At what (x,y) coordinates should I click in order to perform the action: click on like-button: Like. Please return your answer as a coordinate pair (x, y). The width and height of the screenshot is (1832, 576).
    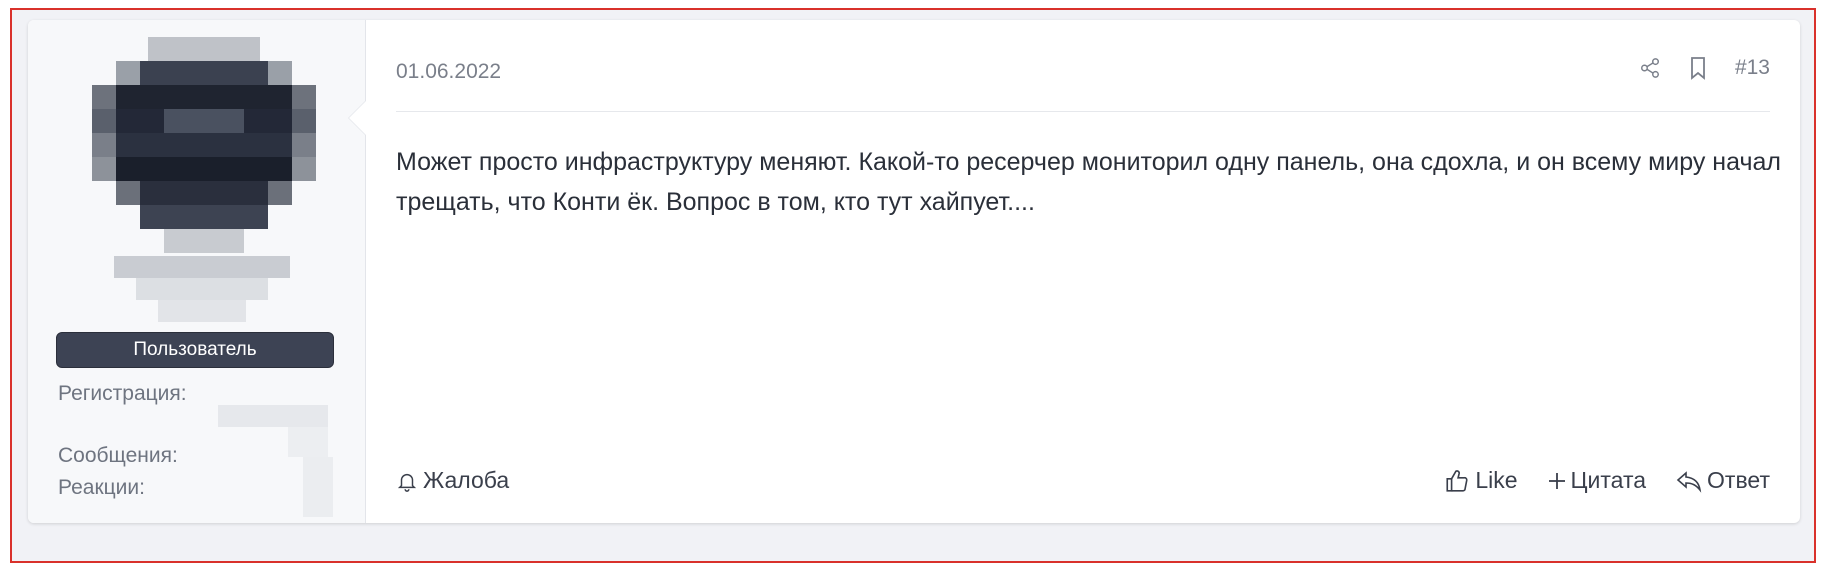
    Looking at the image, I should click on (1481, 480).